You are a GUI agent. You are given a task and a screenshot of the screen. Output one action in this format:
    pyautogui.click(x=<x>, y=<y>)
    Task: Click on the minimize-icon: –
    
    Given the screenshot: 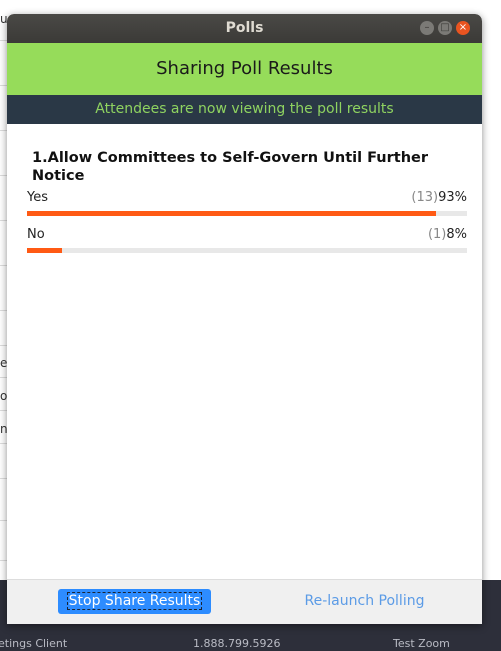 What is the action you would take?
    pyautogui.click(x=427, y=28)
    